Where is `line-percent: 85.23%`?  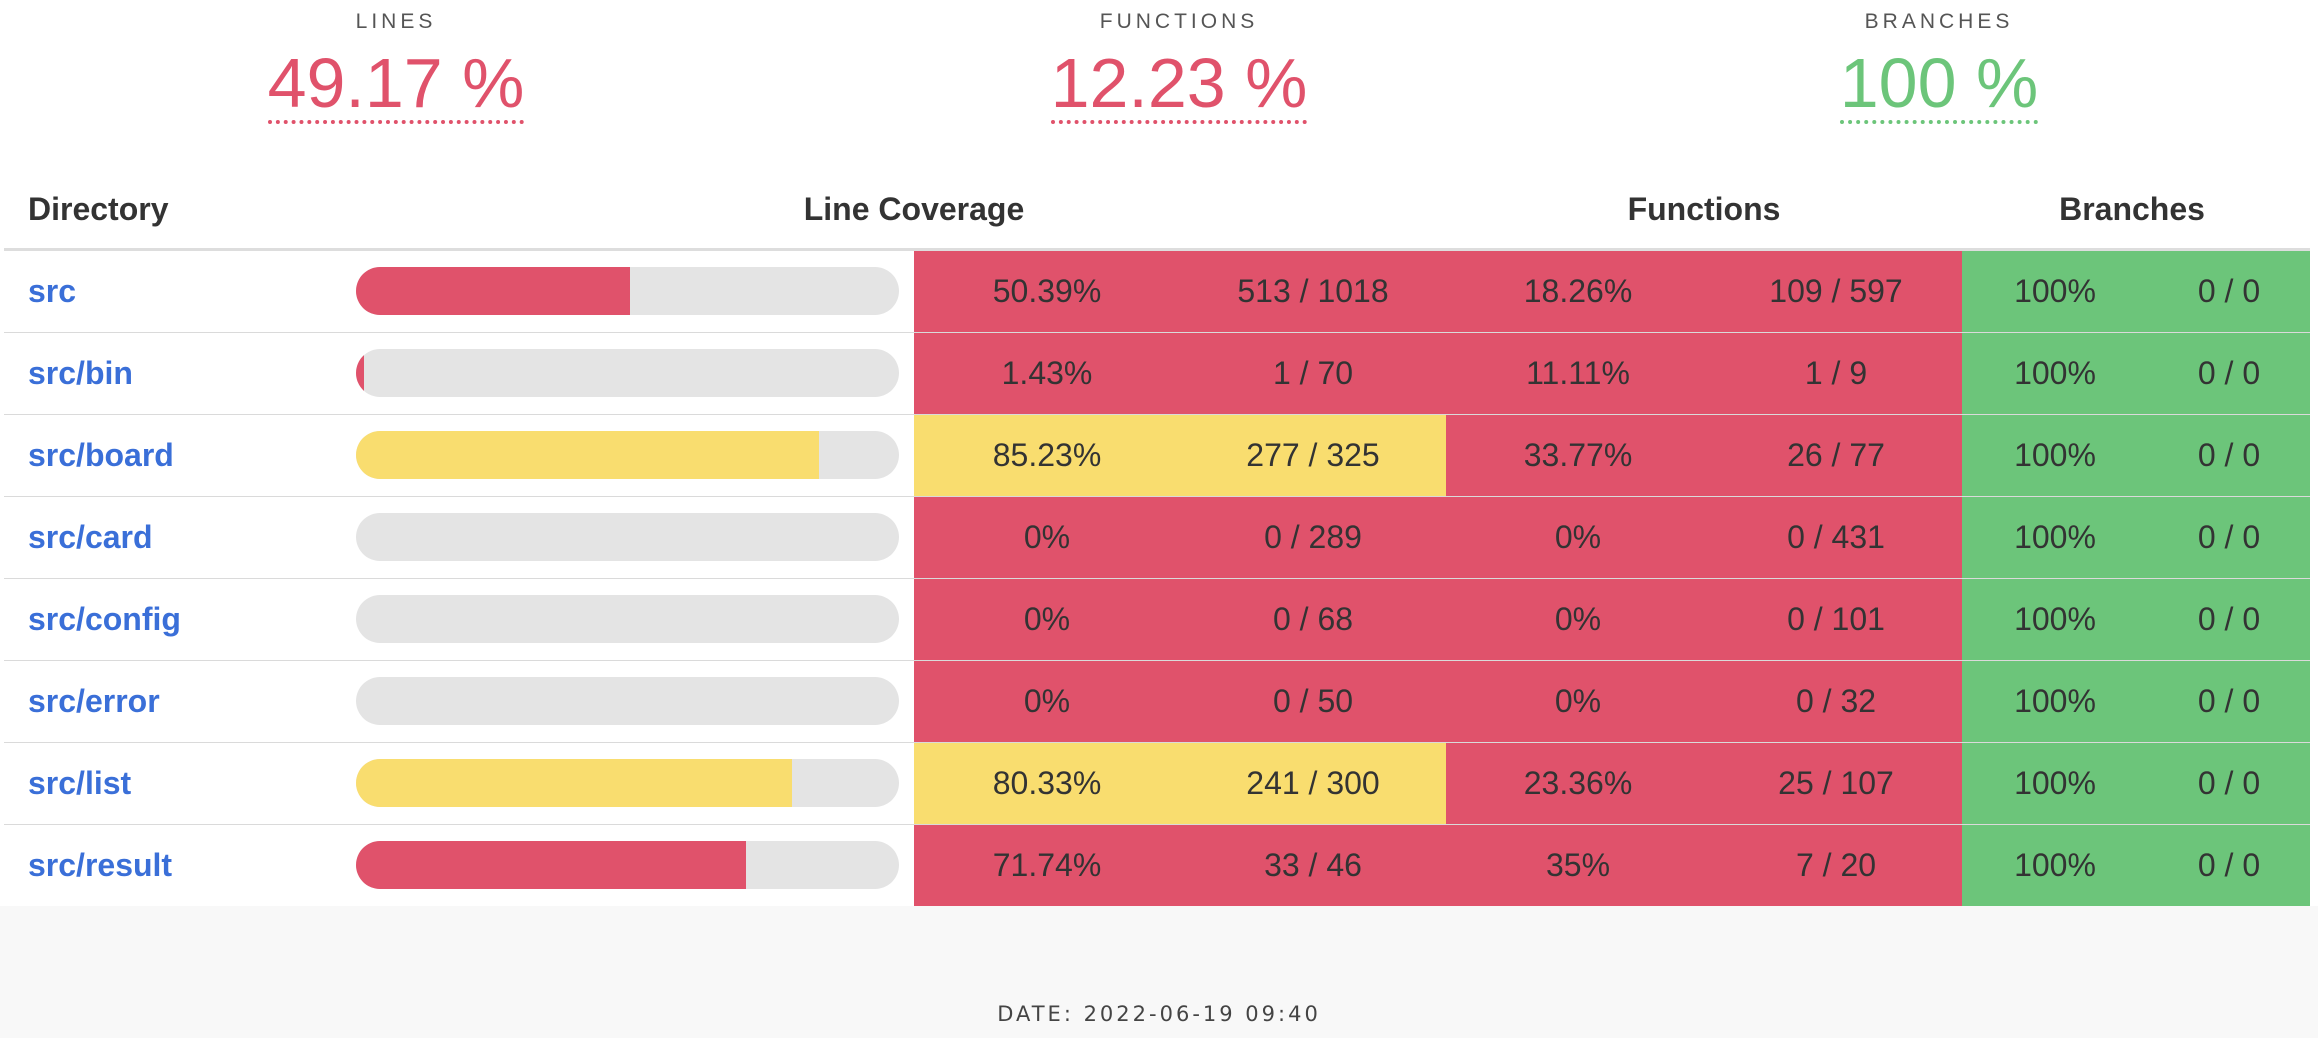
line-percent: 85.23% is located at coordinates (1047, 455).